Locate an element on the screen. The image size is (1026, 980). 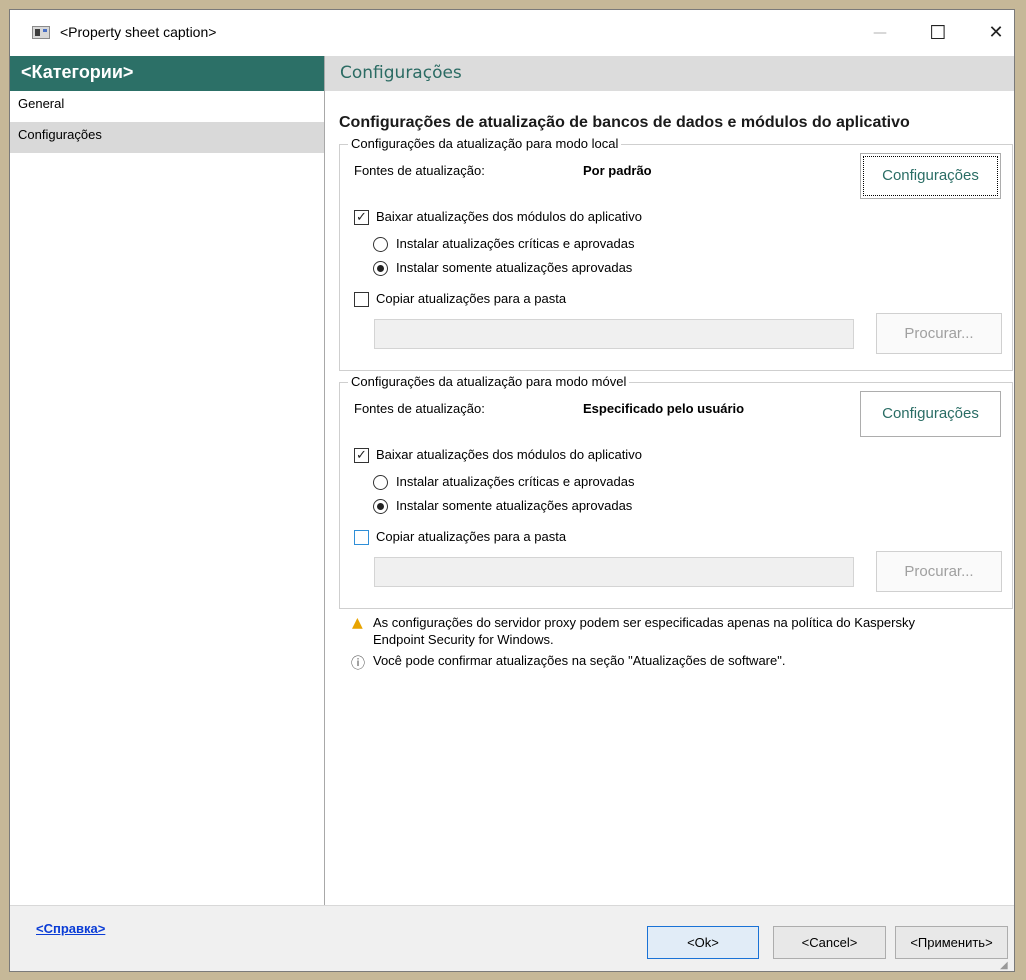
page-title: Configurações is located at coordinates (669, 73).